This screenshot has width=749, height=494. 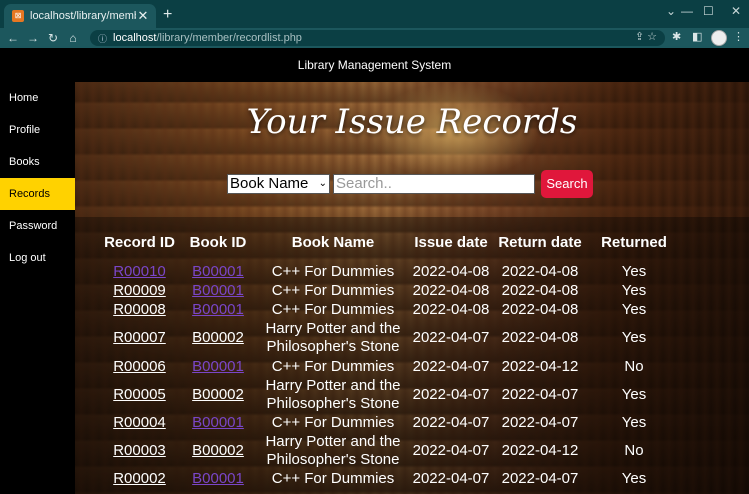 I want to click on back-icon: ←, so click(x=13, y=38).